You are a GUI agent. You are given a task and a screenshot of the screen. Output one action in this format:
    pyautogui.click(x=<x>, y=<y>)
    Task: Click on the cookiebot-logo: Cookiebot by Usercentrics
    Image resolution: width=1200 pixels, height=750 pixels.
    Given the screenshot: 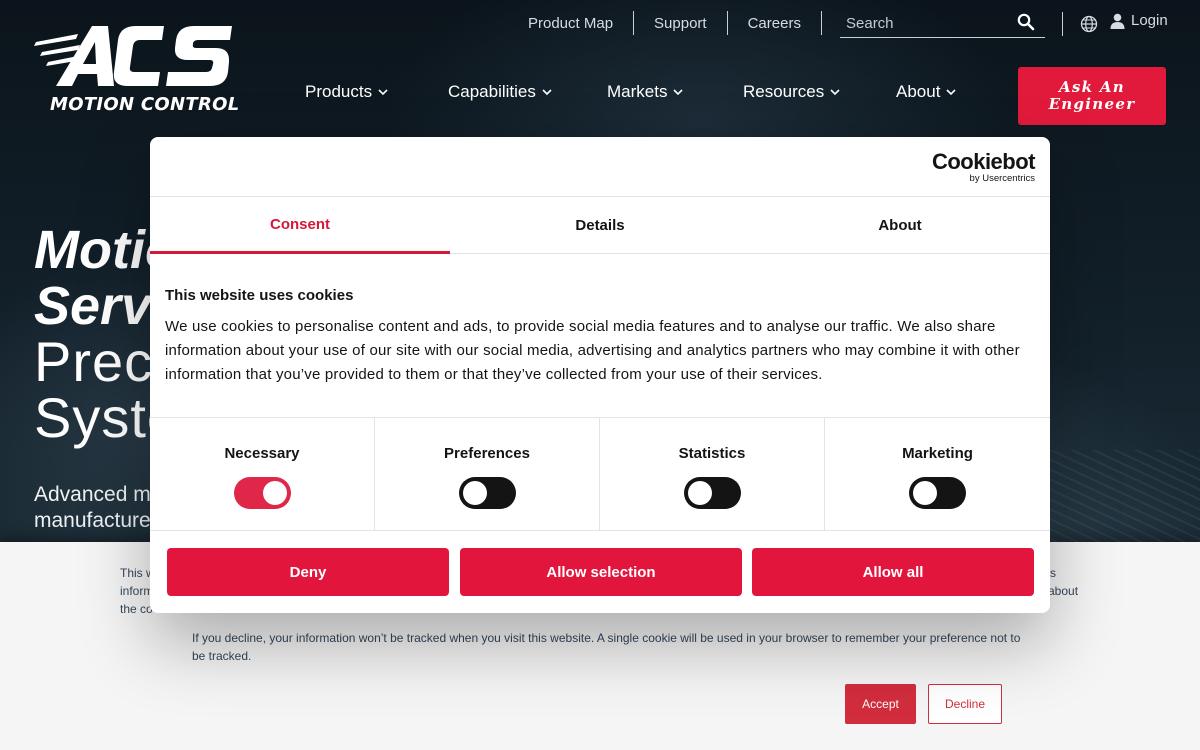 What is the action you would take?
    pyautogui.click(x=983, y=167)
    